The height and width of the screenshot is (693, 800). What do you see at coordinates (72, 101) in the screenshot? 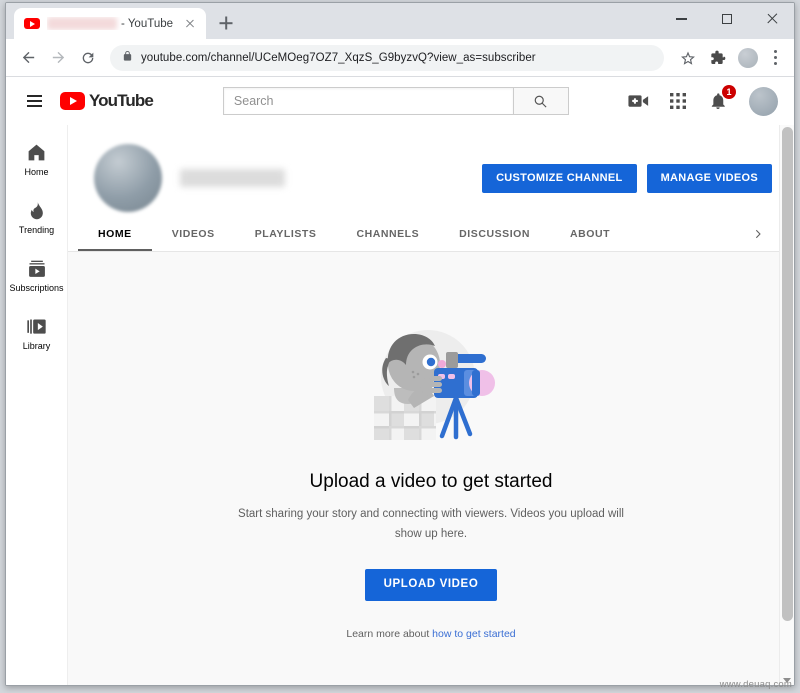
I see `youtube-play-icon` at bounding box center [72, 101].